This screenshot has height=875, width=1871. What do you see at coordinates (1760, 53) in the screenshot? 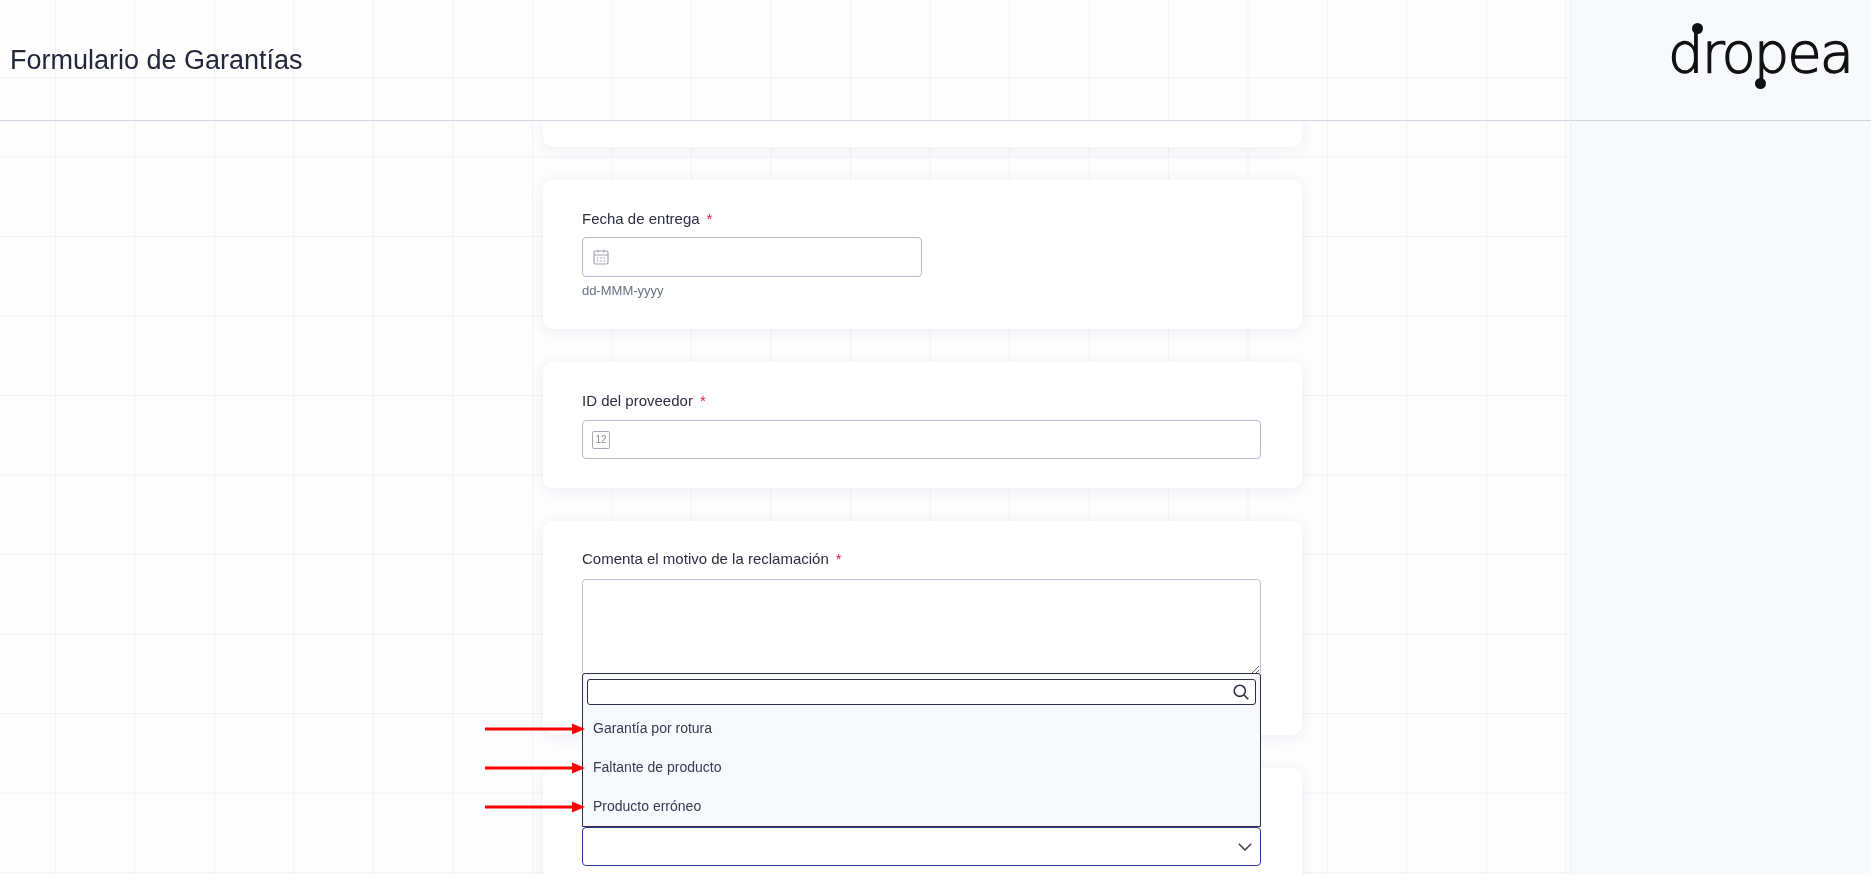
I see `brand-logo: dropea` at bounding box center [1760, 53].